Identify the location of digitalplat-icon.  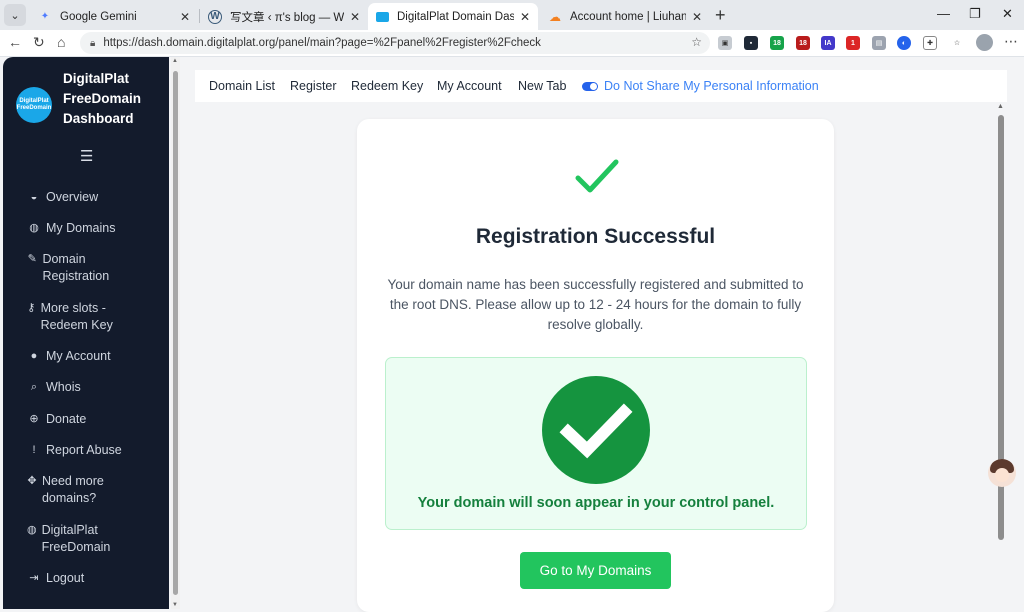
(382, 16).